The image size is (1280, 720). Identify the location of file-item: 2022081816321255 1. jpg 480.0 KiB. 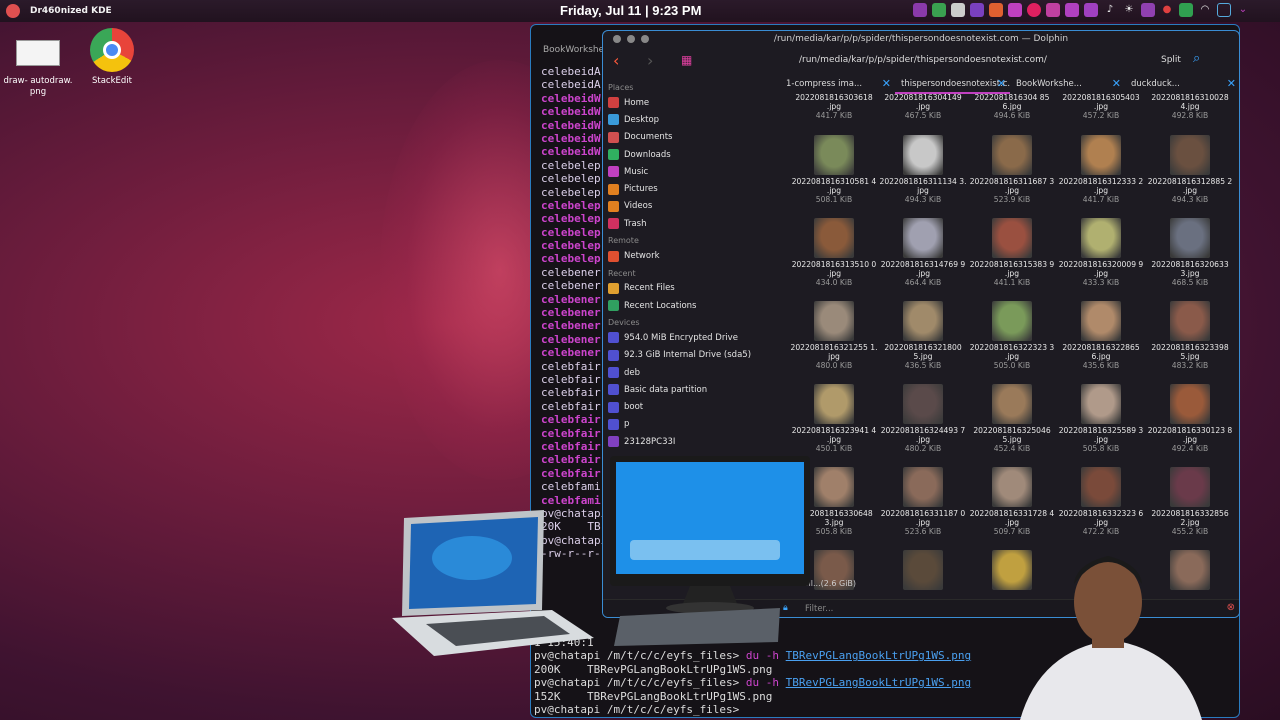
(834, 335).